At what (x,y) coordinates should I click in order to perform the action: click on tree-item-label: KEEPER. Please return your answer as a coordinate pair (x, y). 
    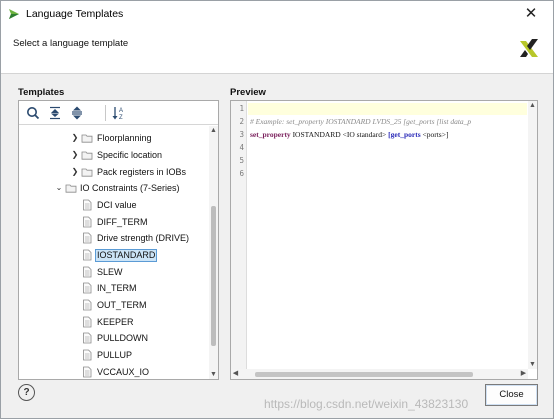
    Looking at the image, I should click on (115, 322).